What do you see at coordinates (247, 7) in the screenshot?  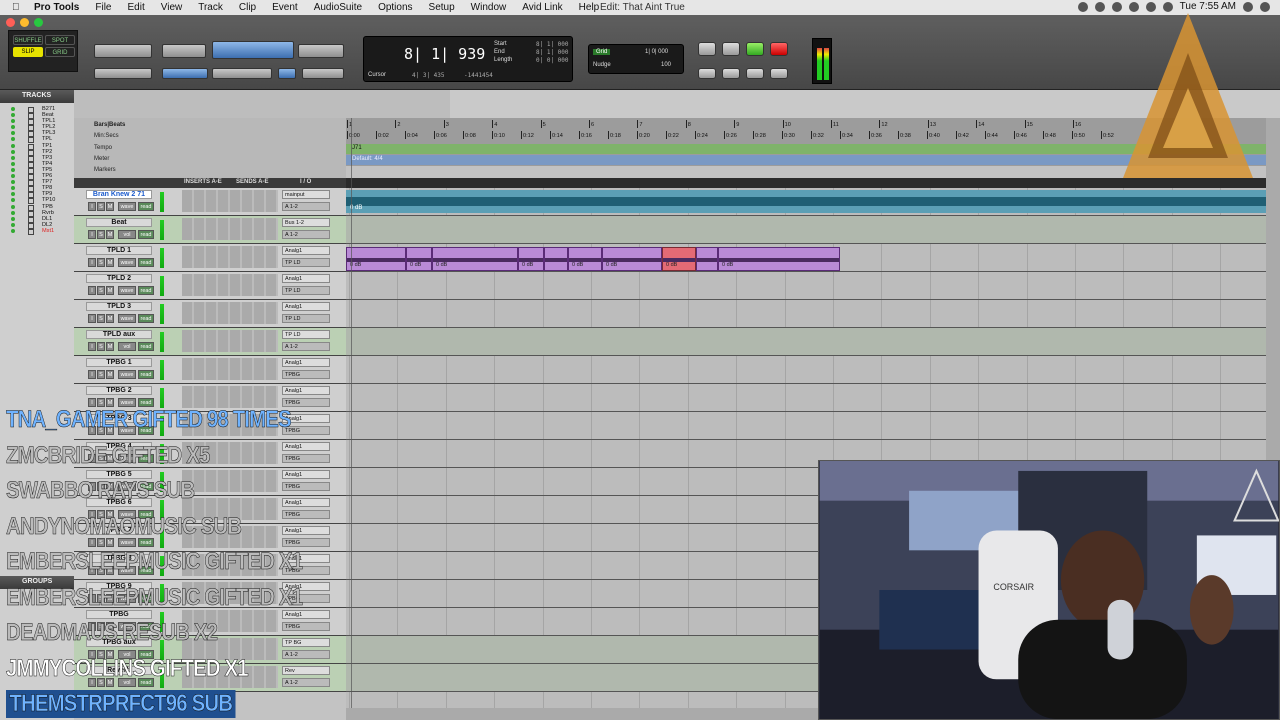 I see `menu-clip: Clip` at bounding box center [247, 7].